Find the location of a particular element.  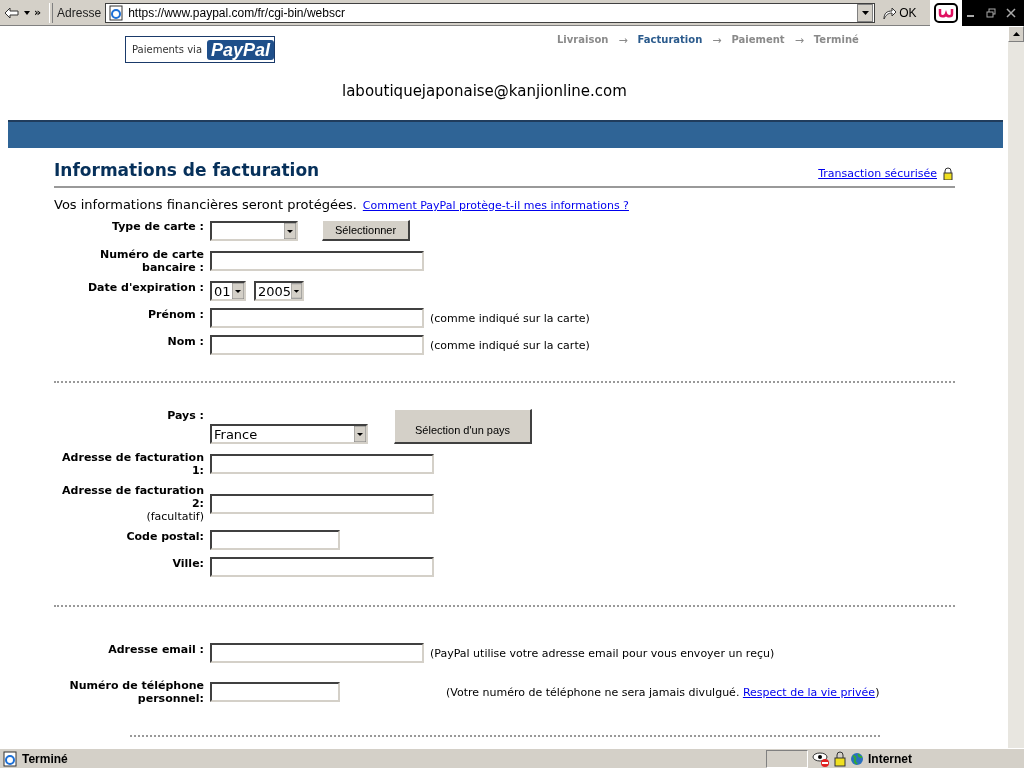

select-country-button: Sélection d'un pays is located at coordinates (463, 426).